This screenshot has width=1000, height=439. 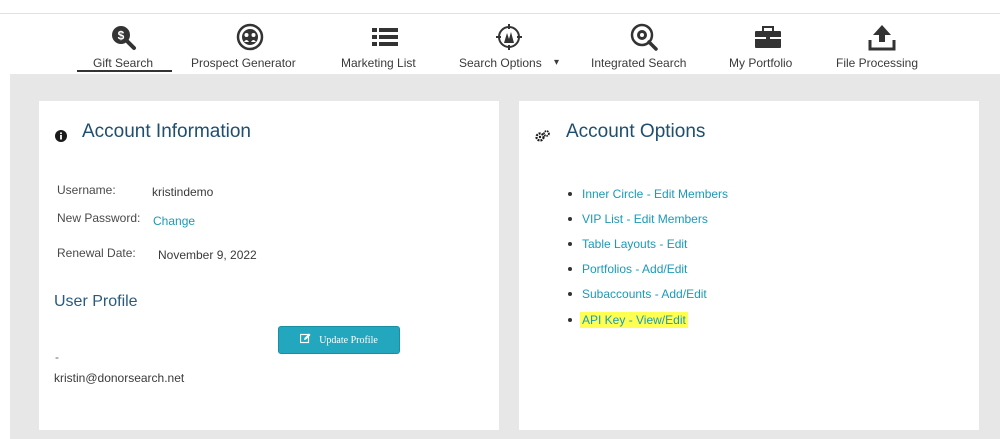 I want to click on nav-marketing-list: Marketing List, so click(x=385, y=44).